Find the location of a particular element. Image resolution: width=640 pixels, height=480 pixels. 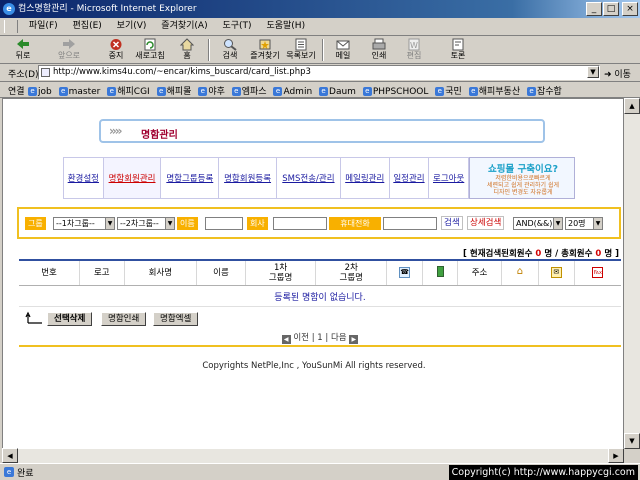

back-arrow-icon is located at coordinates (23, 44).